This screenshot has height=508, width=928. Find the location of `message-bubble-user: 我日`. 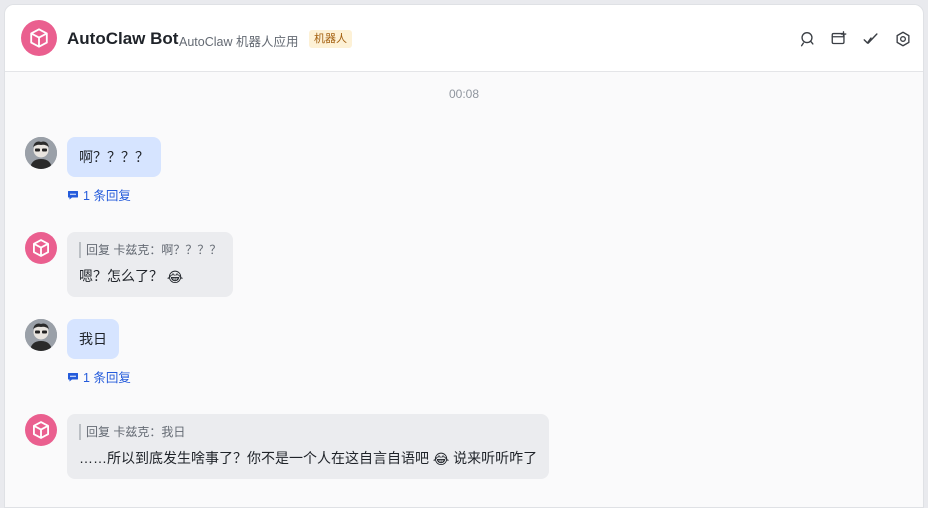

message-bubble-user: 我日 is located at coordinates (93, 339).